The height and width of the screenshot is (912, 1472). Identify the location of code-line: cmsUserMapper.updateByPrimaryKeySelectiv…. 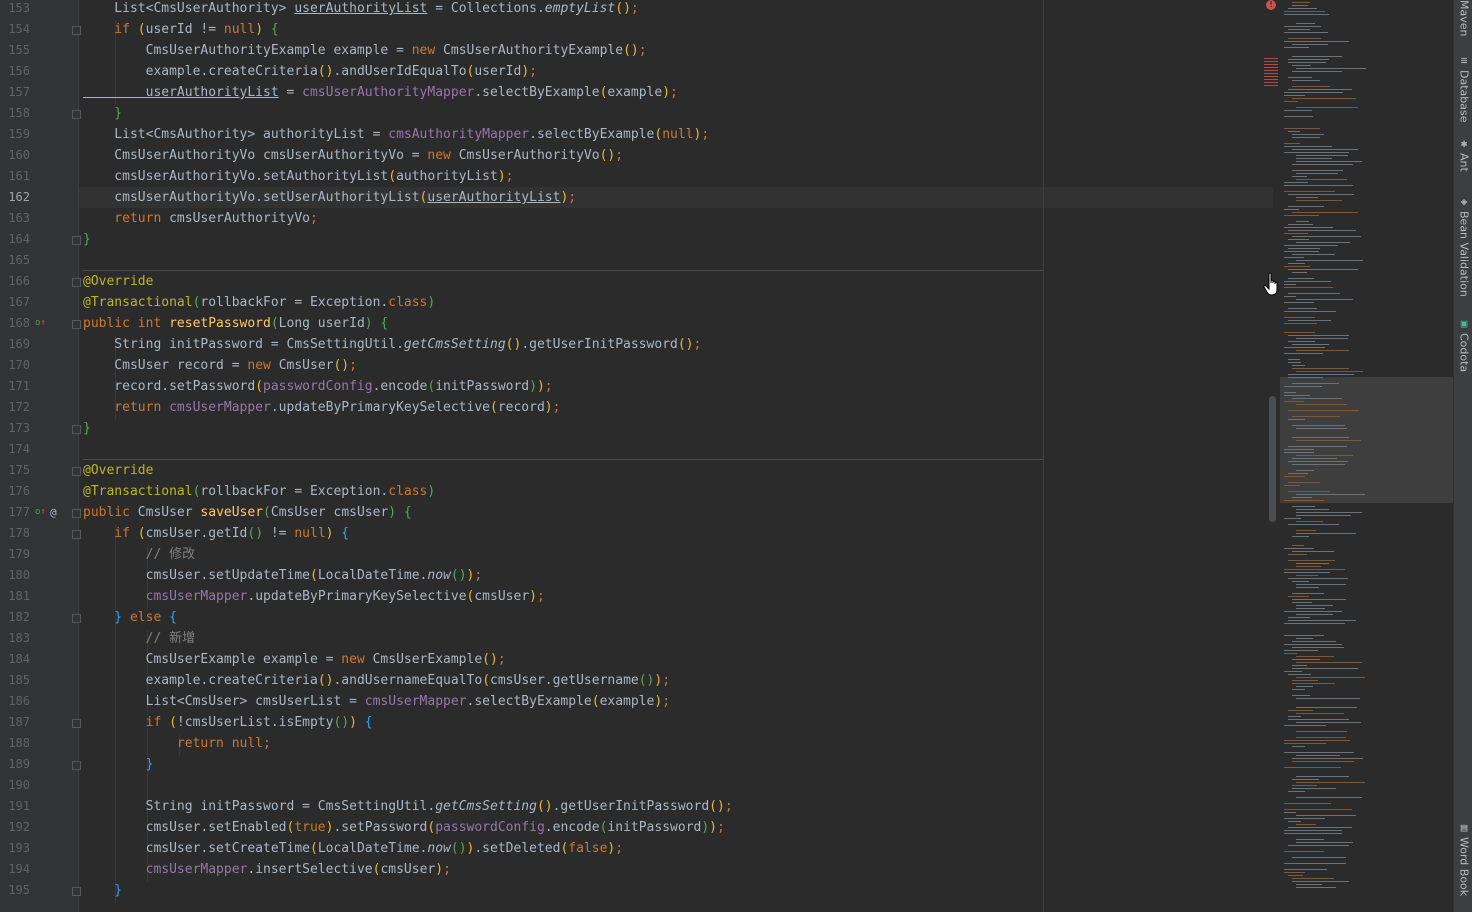
(314, 596).